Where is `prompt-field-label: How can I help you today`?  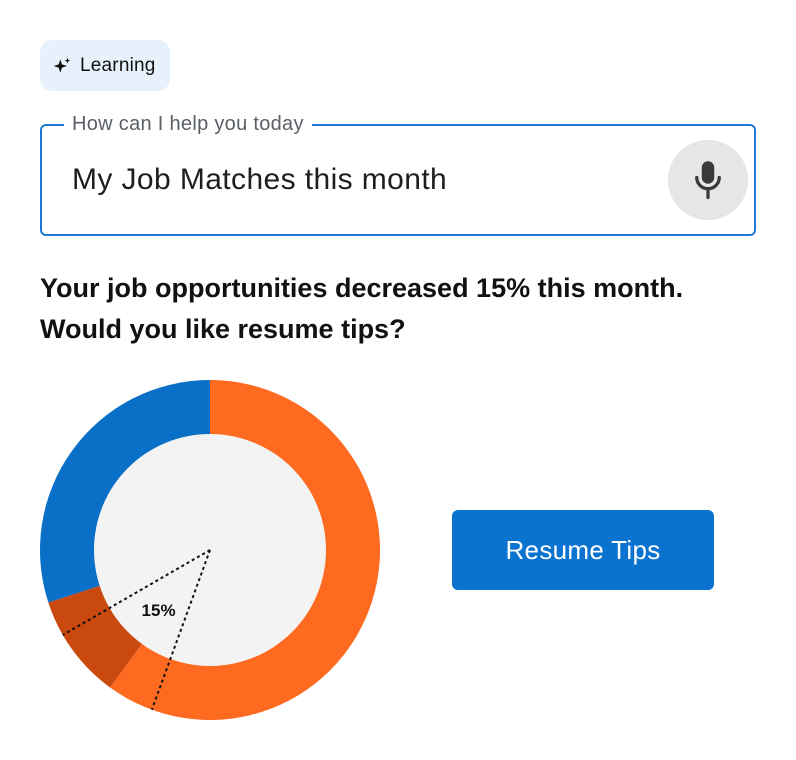
prompt-field-label: How can I help you today is located at coordinates (188, 124).